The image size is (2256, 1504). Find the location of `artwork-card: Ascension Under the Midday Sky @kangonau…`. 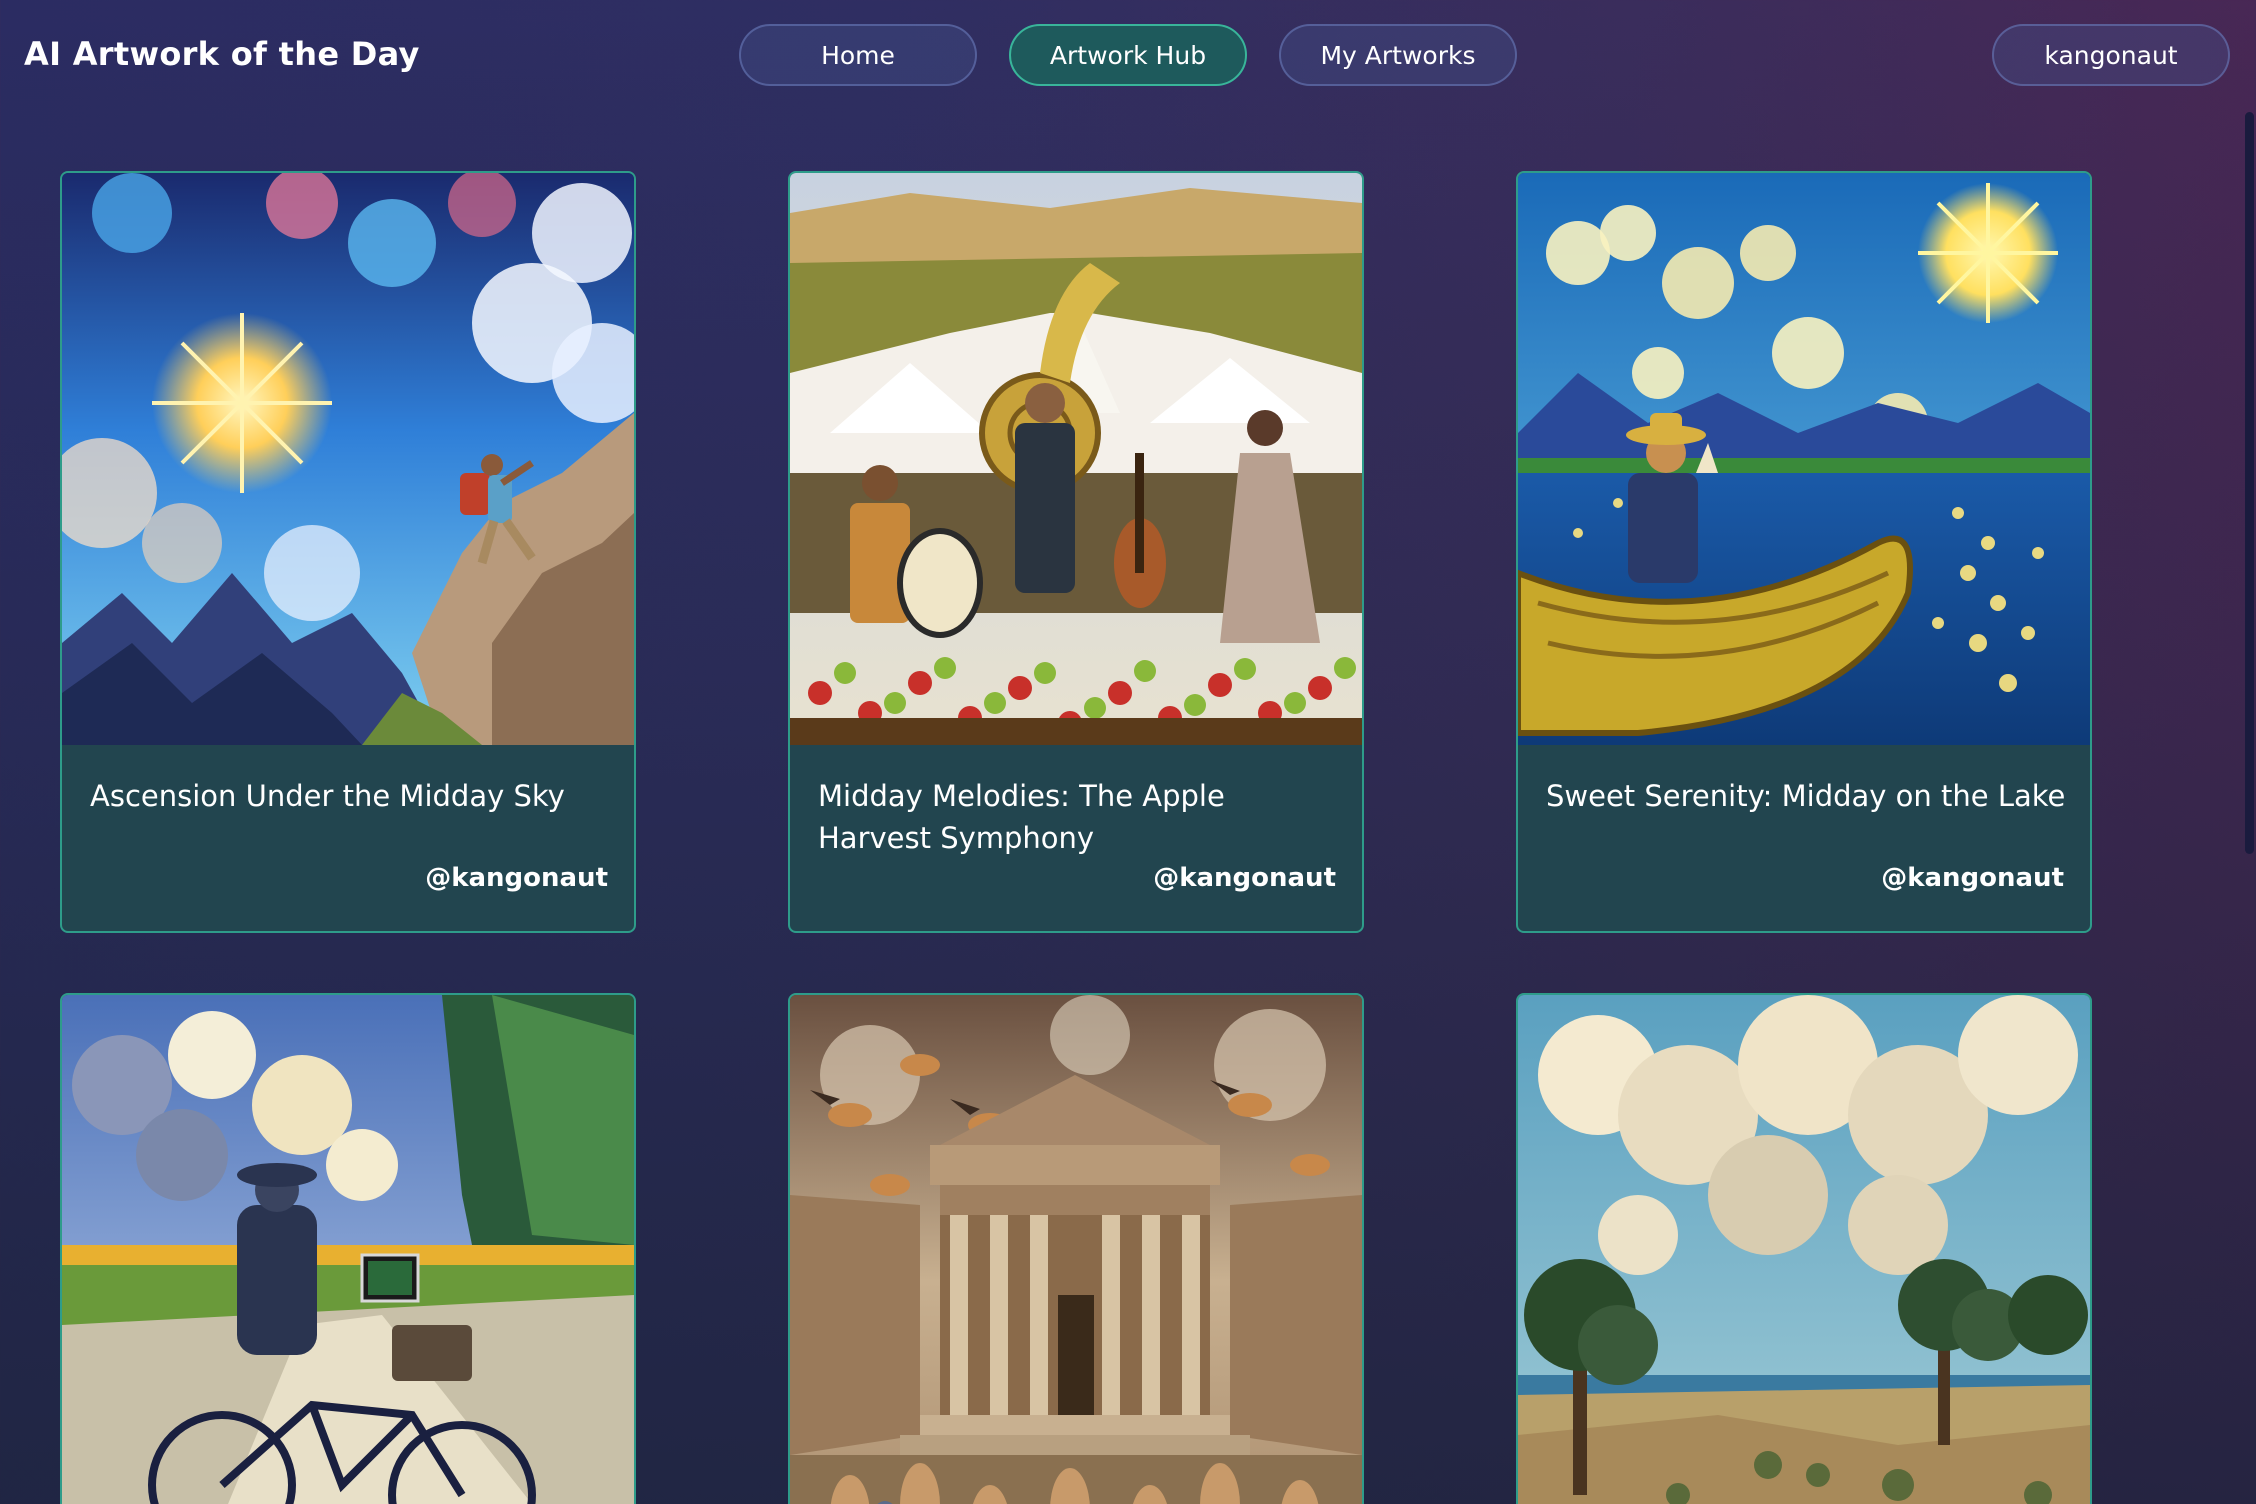

artwork-card: Ascension Under the Midday Sky @kangonau… is located at coordinates (348, 552).